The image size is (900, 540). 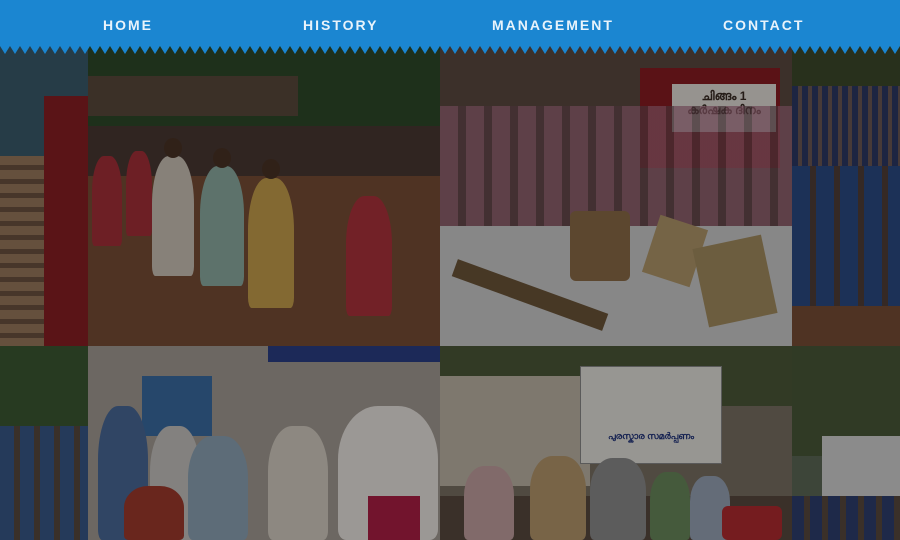 I want to click on students-assembly-photo, so click(x=846, y=196).